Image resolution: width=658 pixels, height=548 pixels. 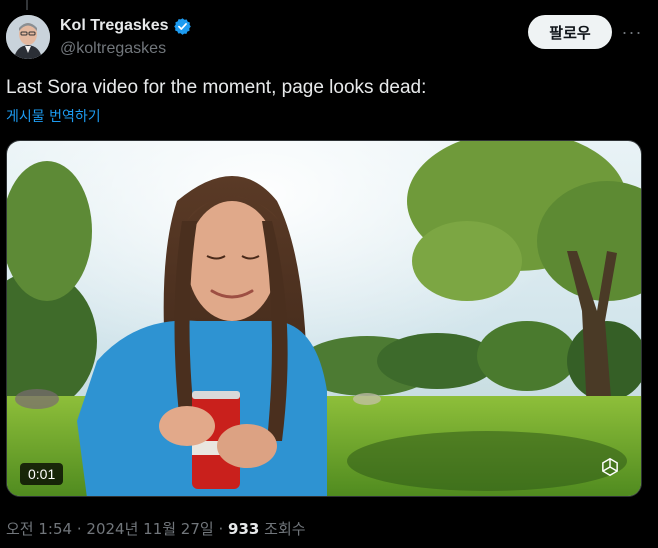 What do you see at coordinates (42, 474) in the screenshot?
I see `video-timestamp: 0:01` at bounding box center [42, 474].